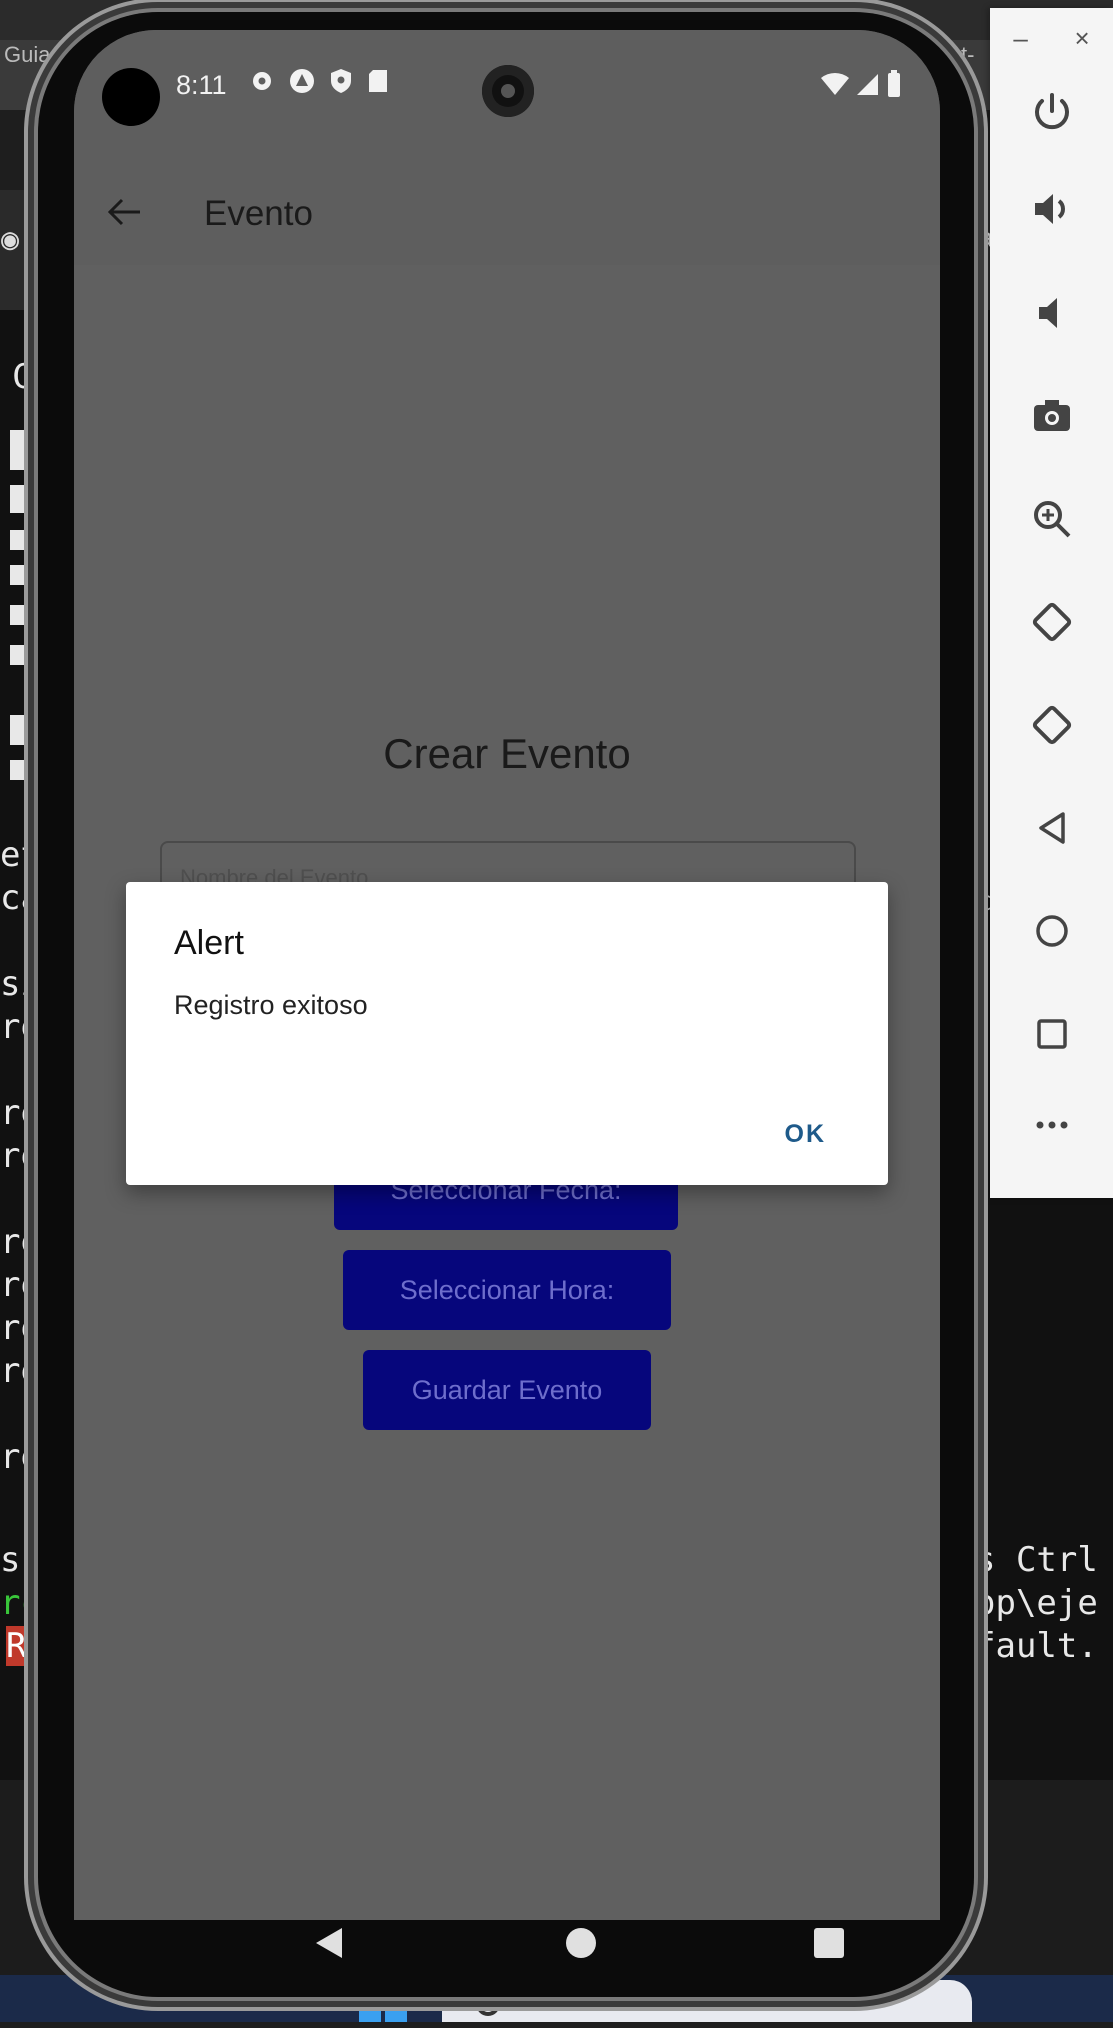 The image size is (1113, 2028). I want to click on power-button, so click(1051, 112).